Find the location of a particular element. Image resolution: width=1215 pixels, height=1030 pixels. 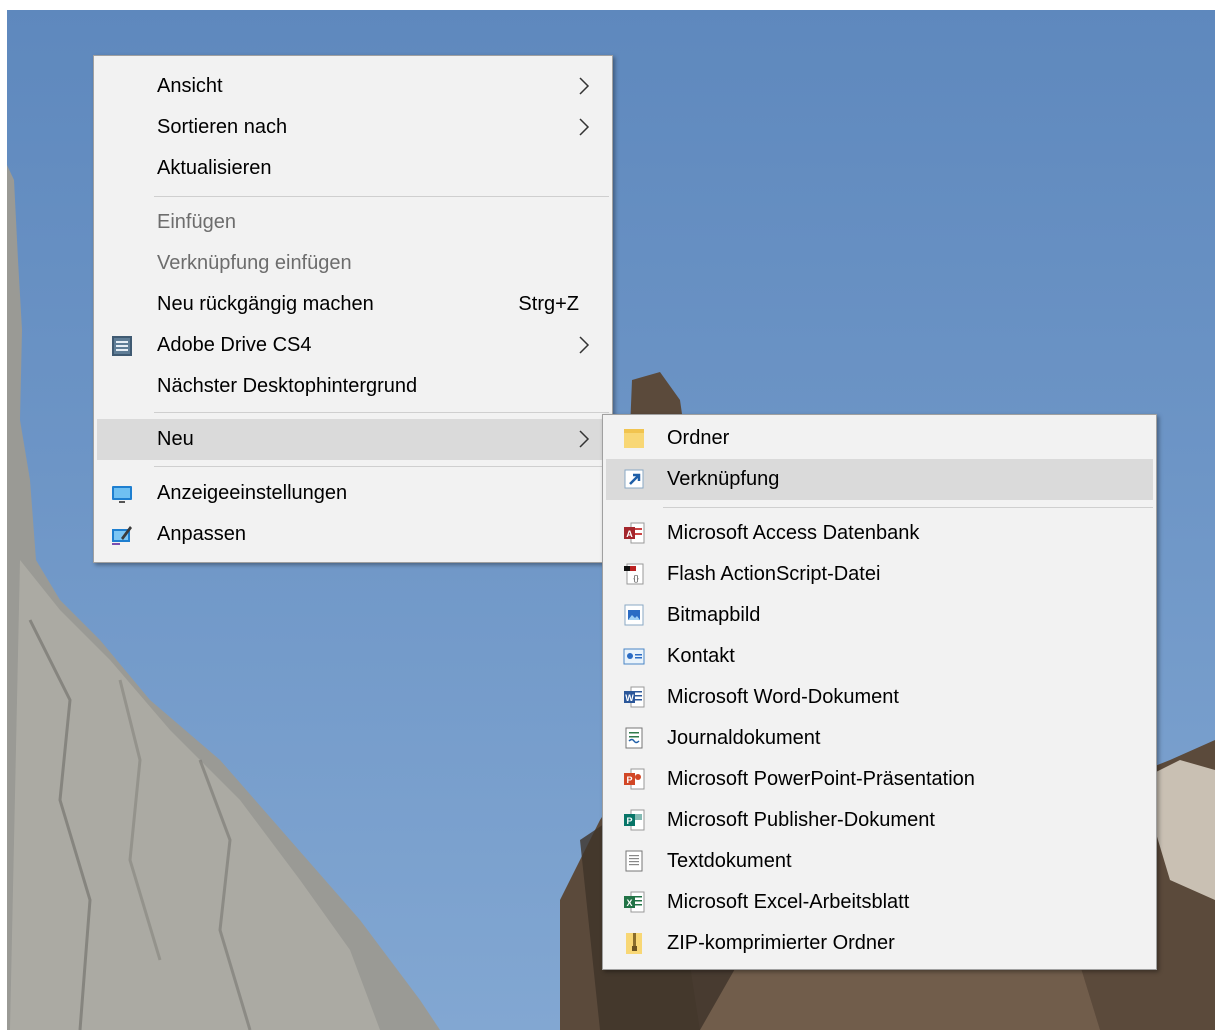

svg-text: W is located at coordinates (629, 698).